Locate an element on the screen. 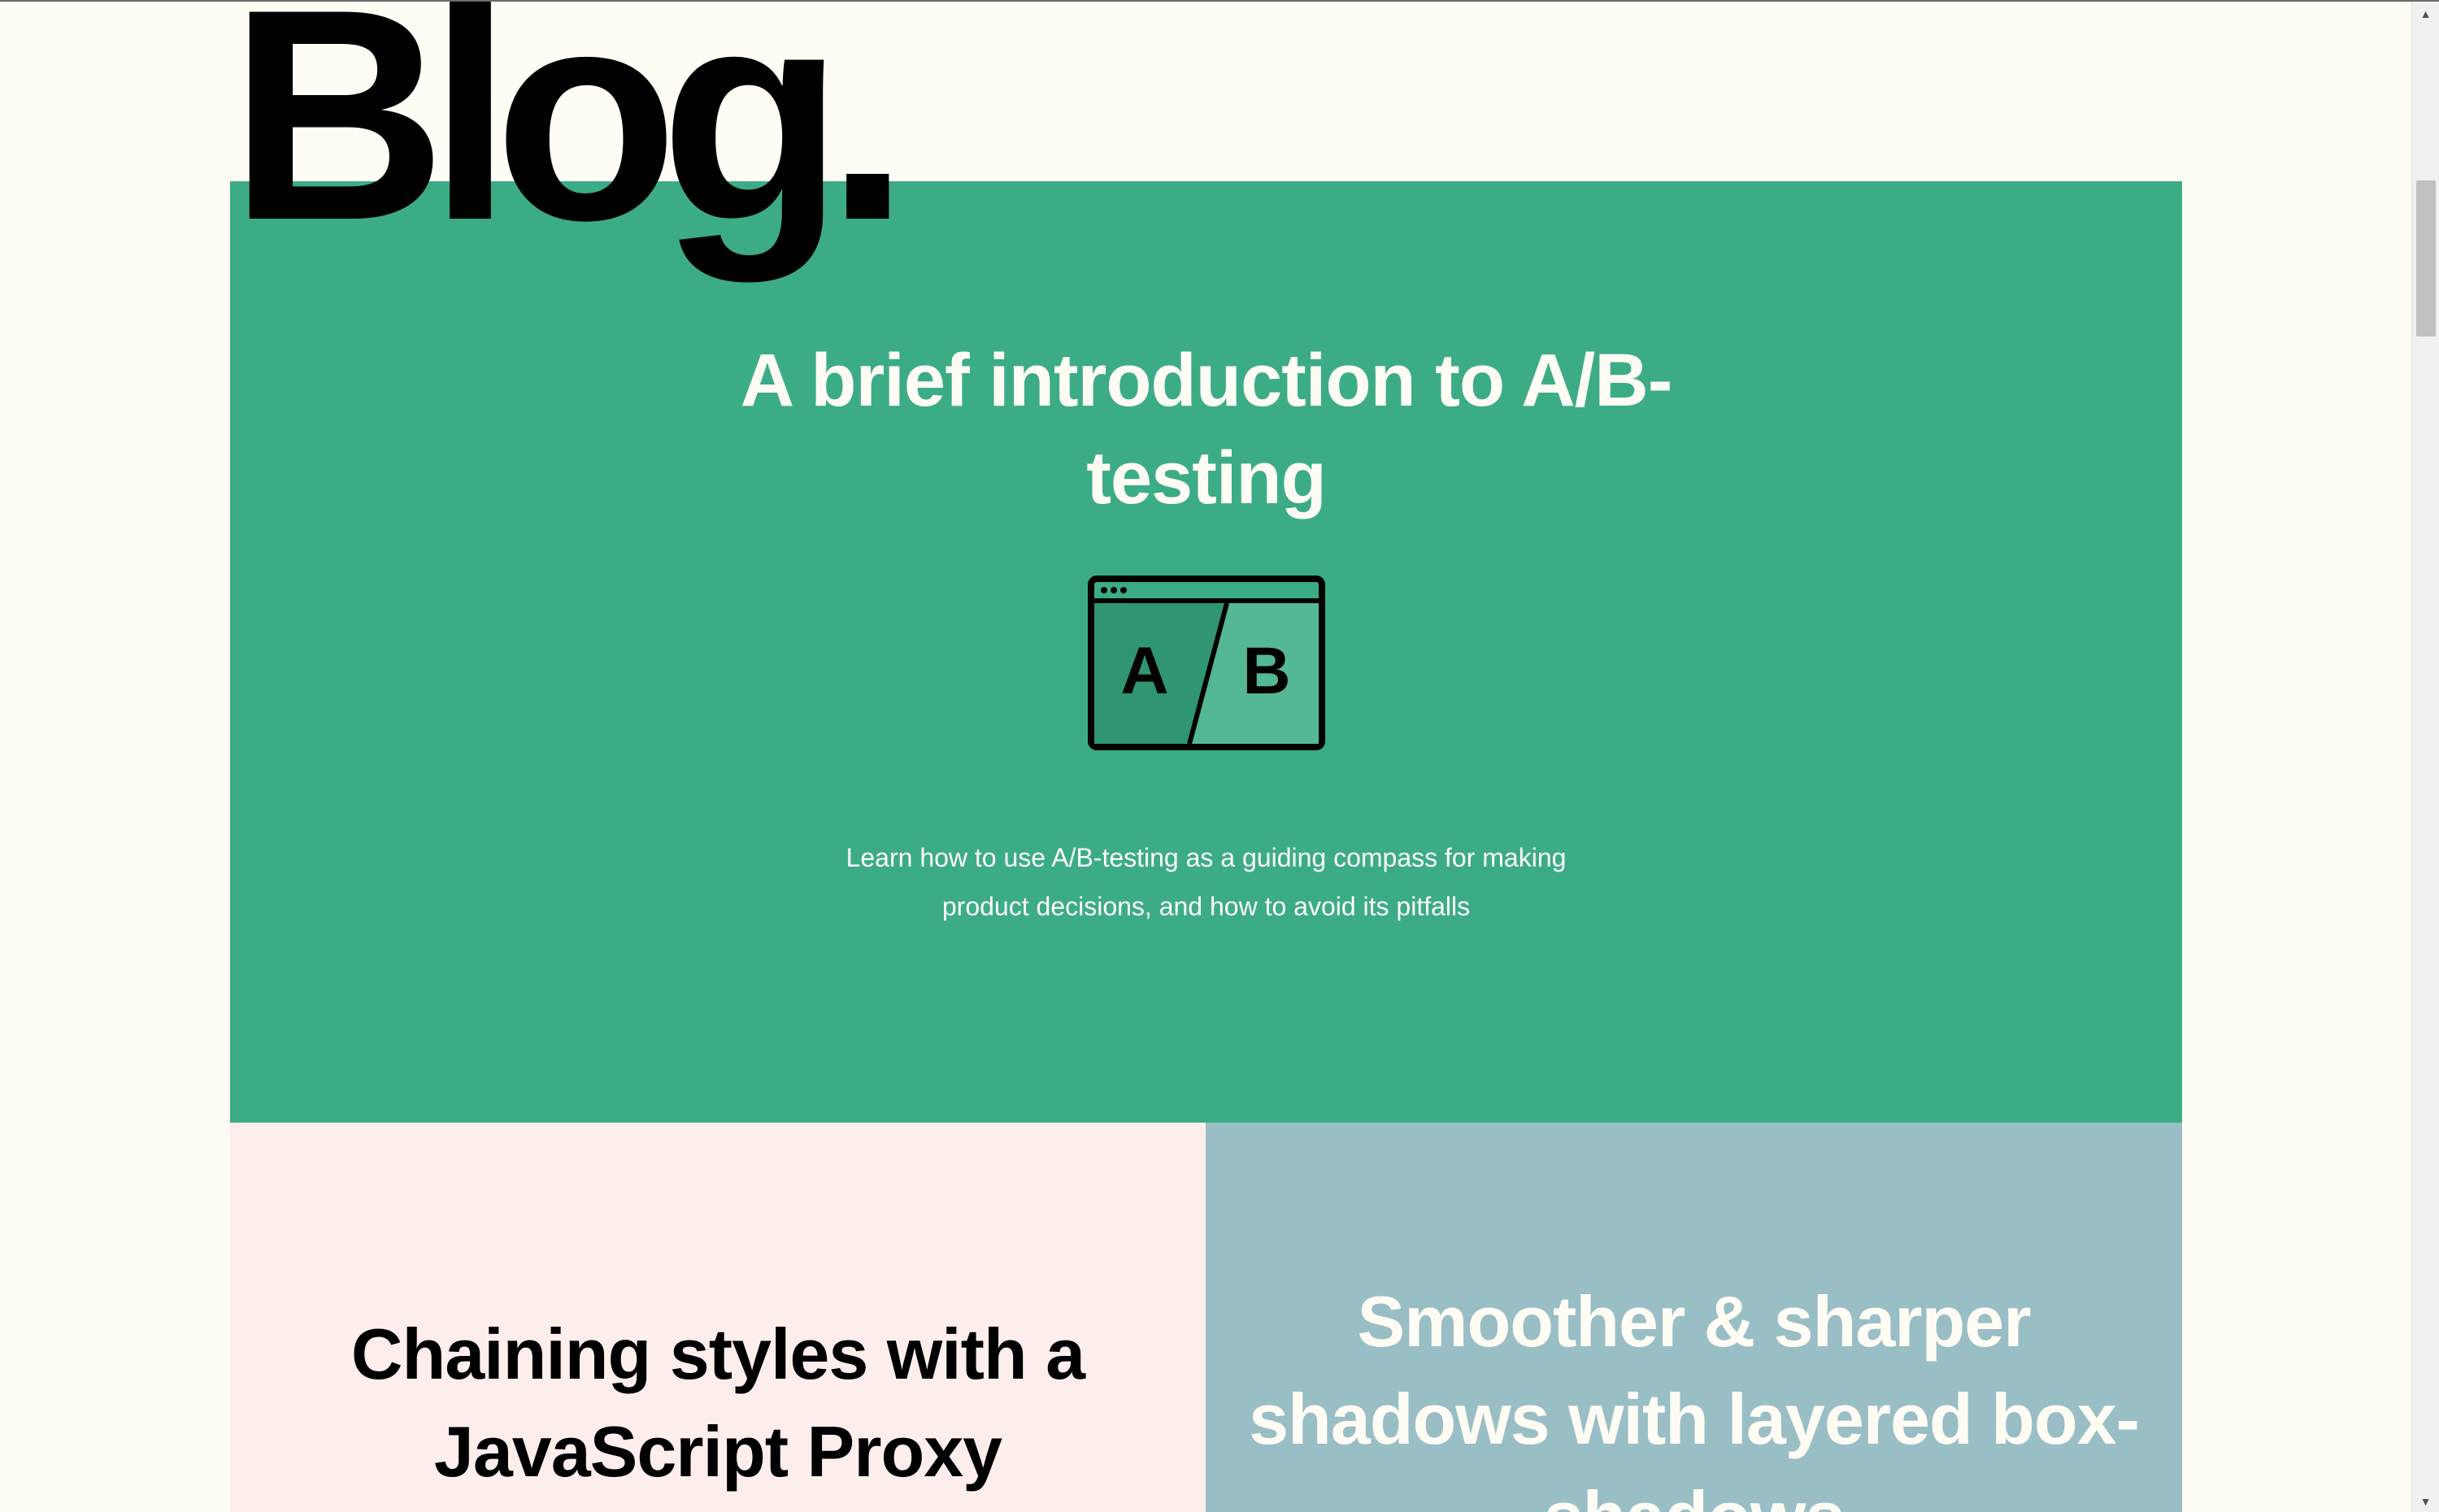  scrollbar-thumb is located at coordinates (2426, 258).